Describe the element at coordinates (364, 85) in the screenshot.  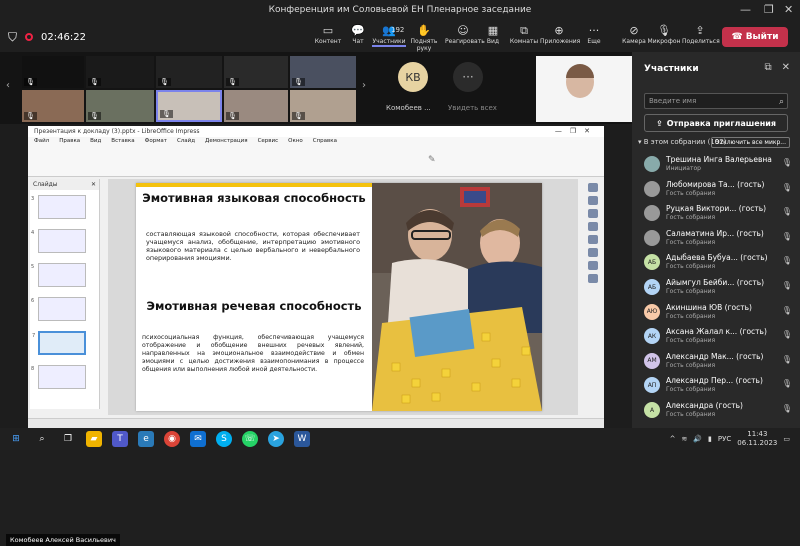
I see `strip-next-icon: ›` at that location.